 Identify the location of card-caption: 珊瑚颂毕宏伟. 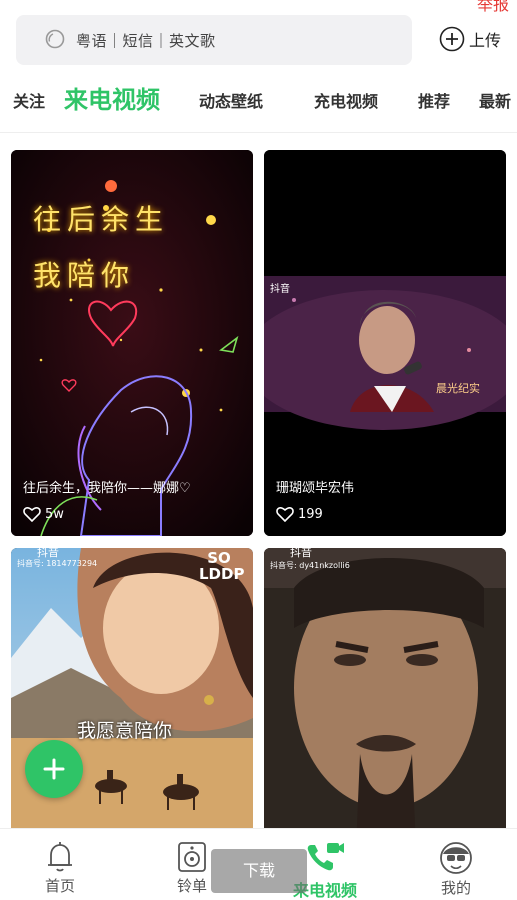
(315, 488).